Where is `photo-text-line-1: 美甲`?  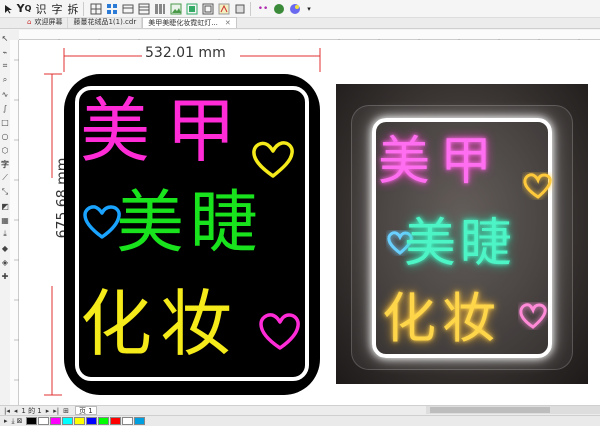 photo-text-line-1: 美甲 is located at coordinates (440, 162).